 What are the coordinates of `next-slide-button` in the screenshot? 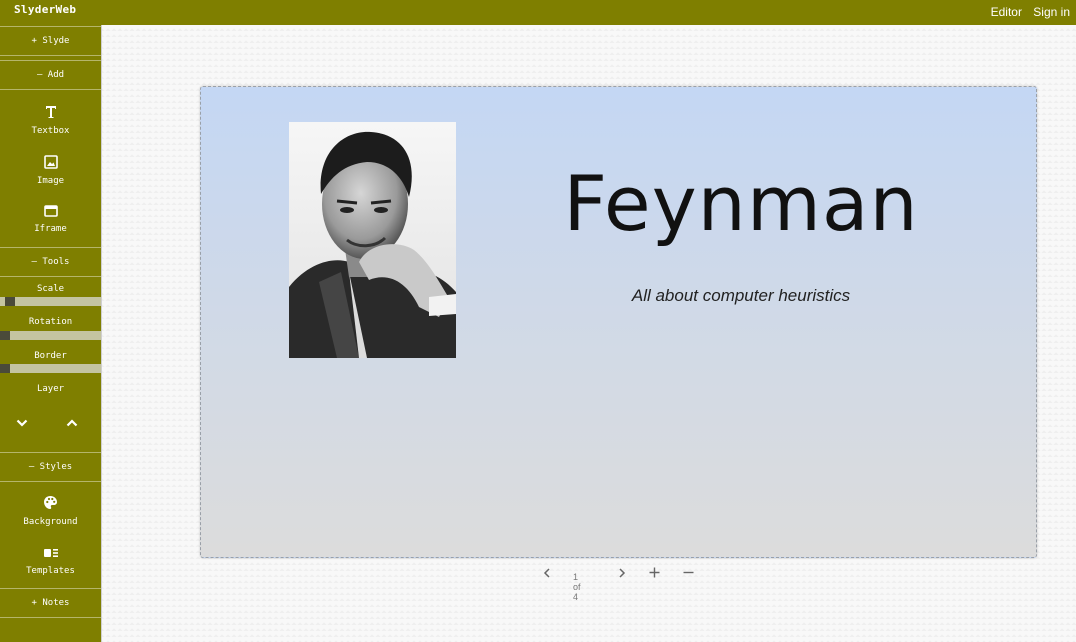 It's located at (622, 574).